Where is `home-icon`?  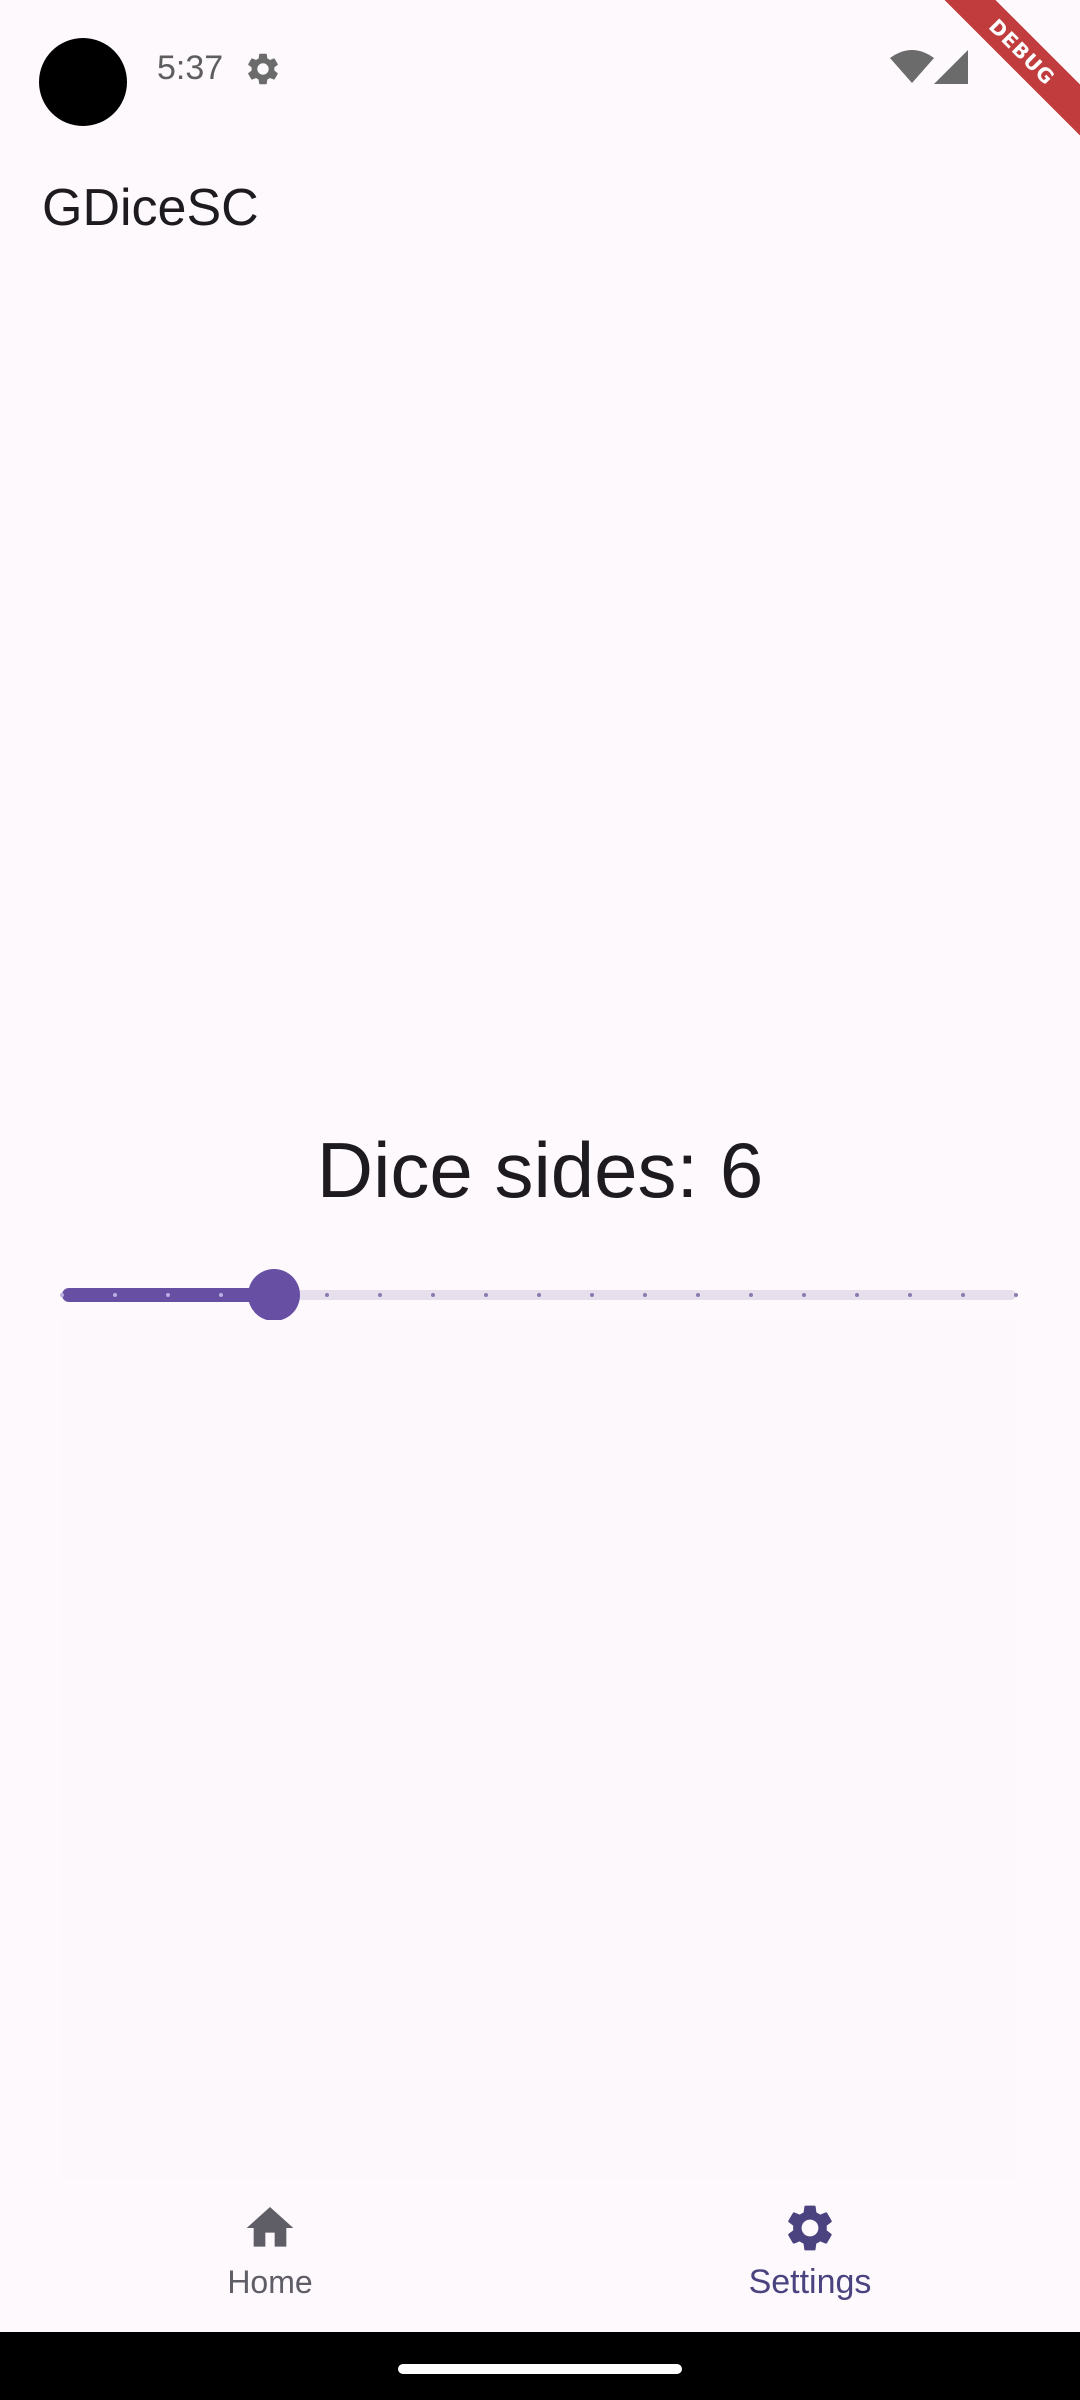 home-icon is located at coordinates (270, 2227).